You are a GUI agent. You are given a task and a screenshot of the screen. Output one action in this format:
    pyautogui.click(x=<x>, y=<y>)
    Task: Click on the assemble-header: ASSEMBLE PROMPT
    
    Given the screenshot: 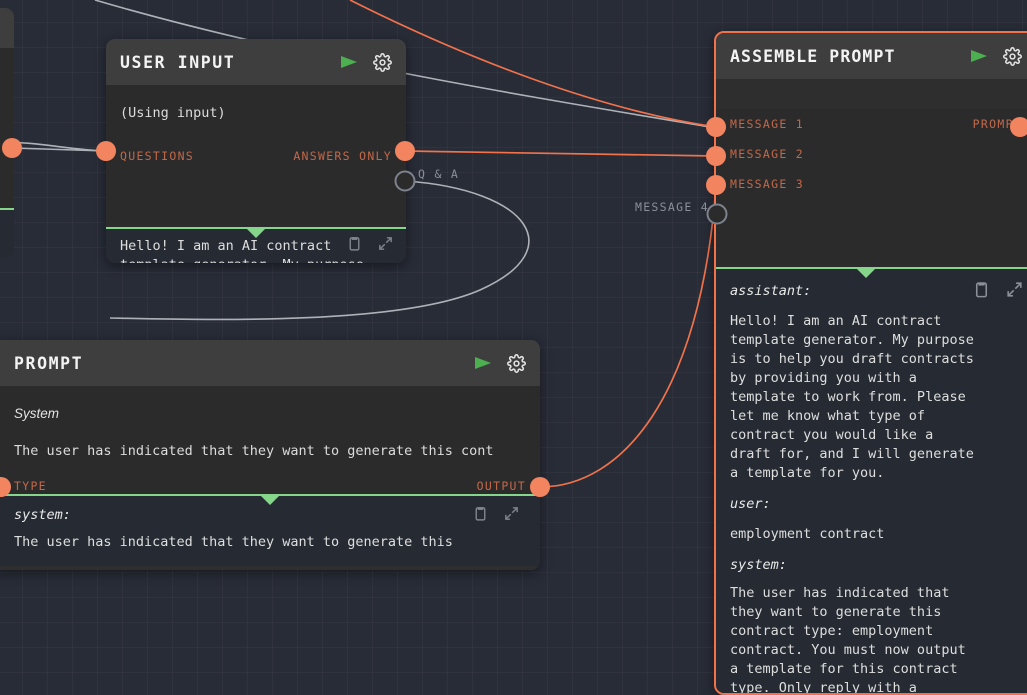 What is the action you would take?
    pyautogui.click(x=871, y=56)
    